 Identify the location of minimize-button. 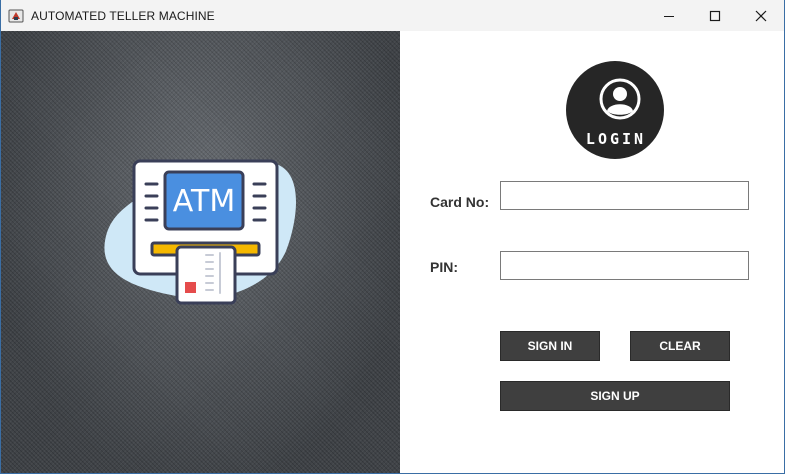
(669, 15).